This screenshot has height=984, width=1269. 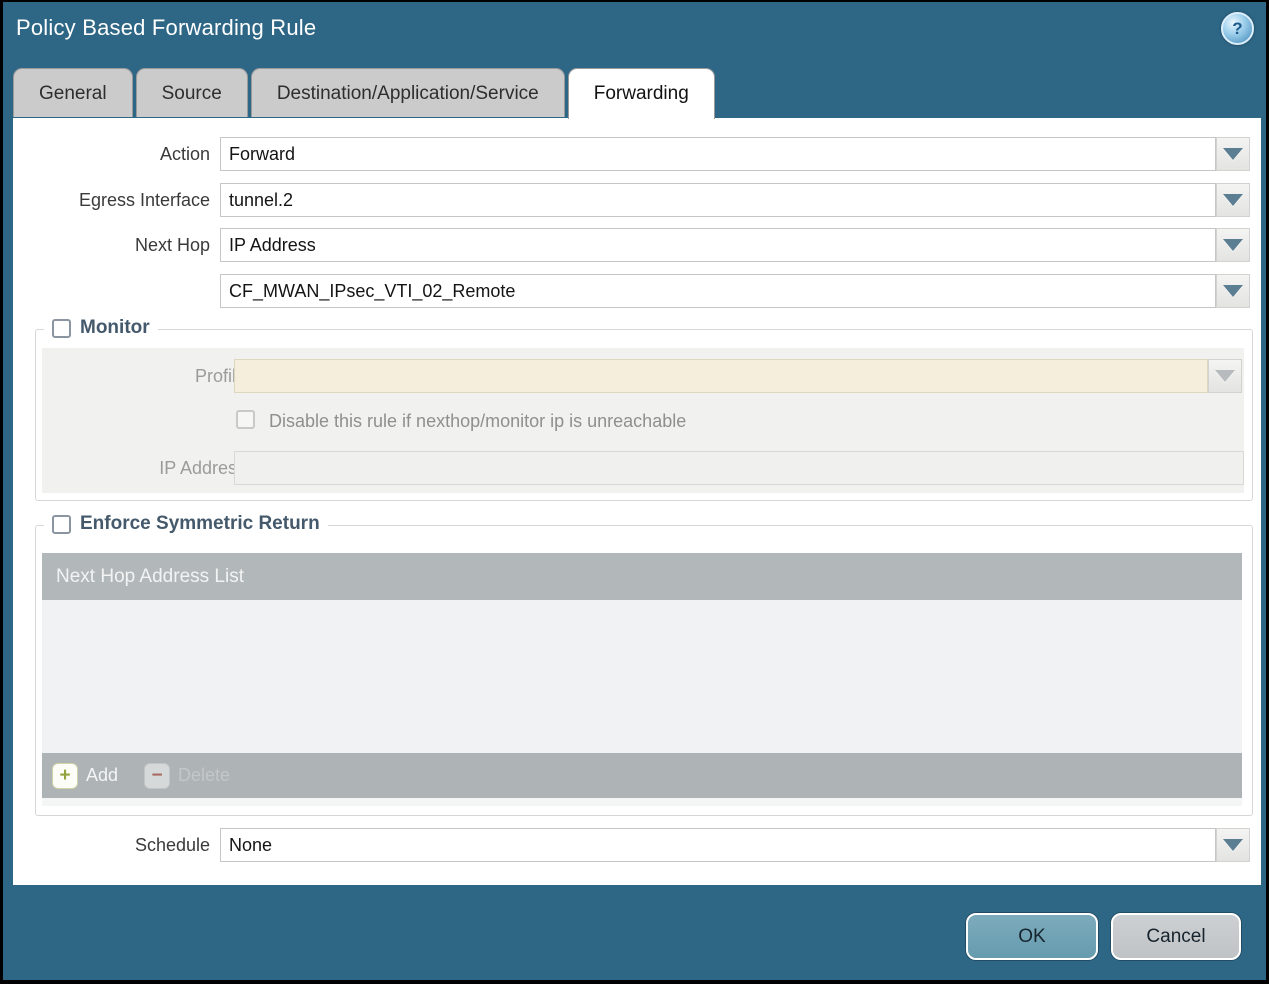 What do you see at coordinates (718, 154) in the screenshot?
I see `action-field` at bounding box center [718, 154].